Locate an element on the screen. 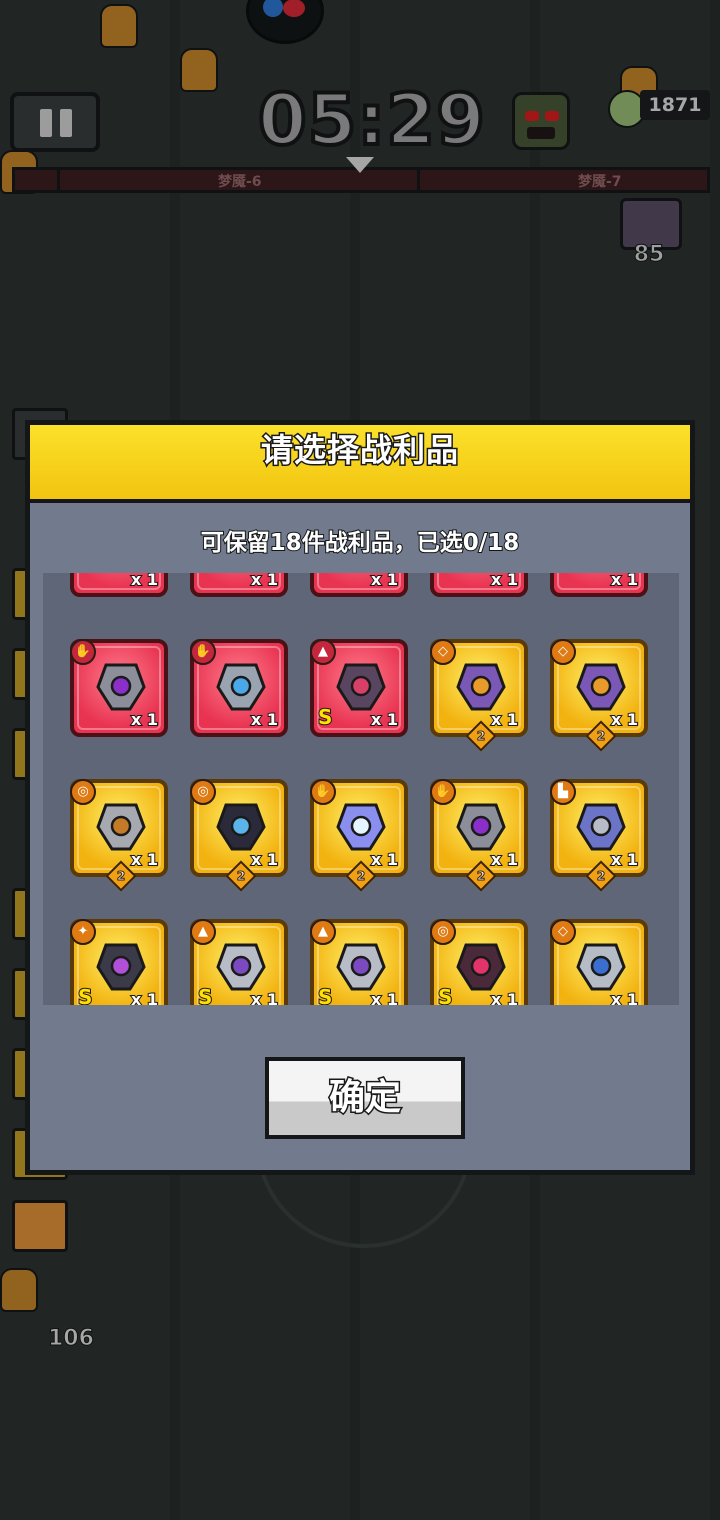 The width and height of the screenshot is (720, 1520). dialog-title: 请选择战利品 is located at coordinates (359, 450).